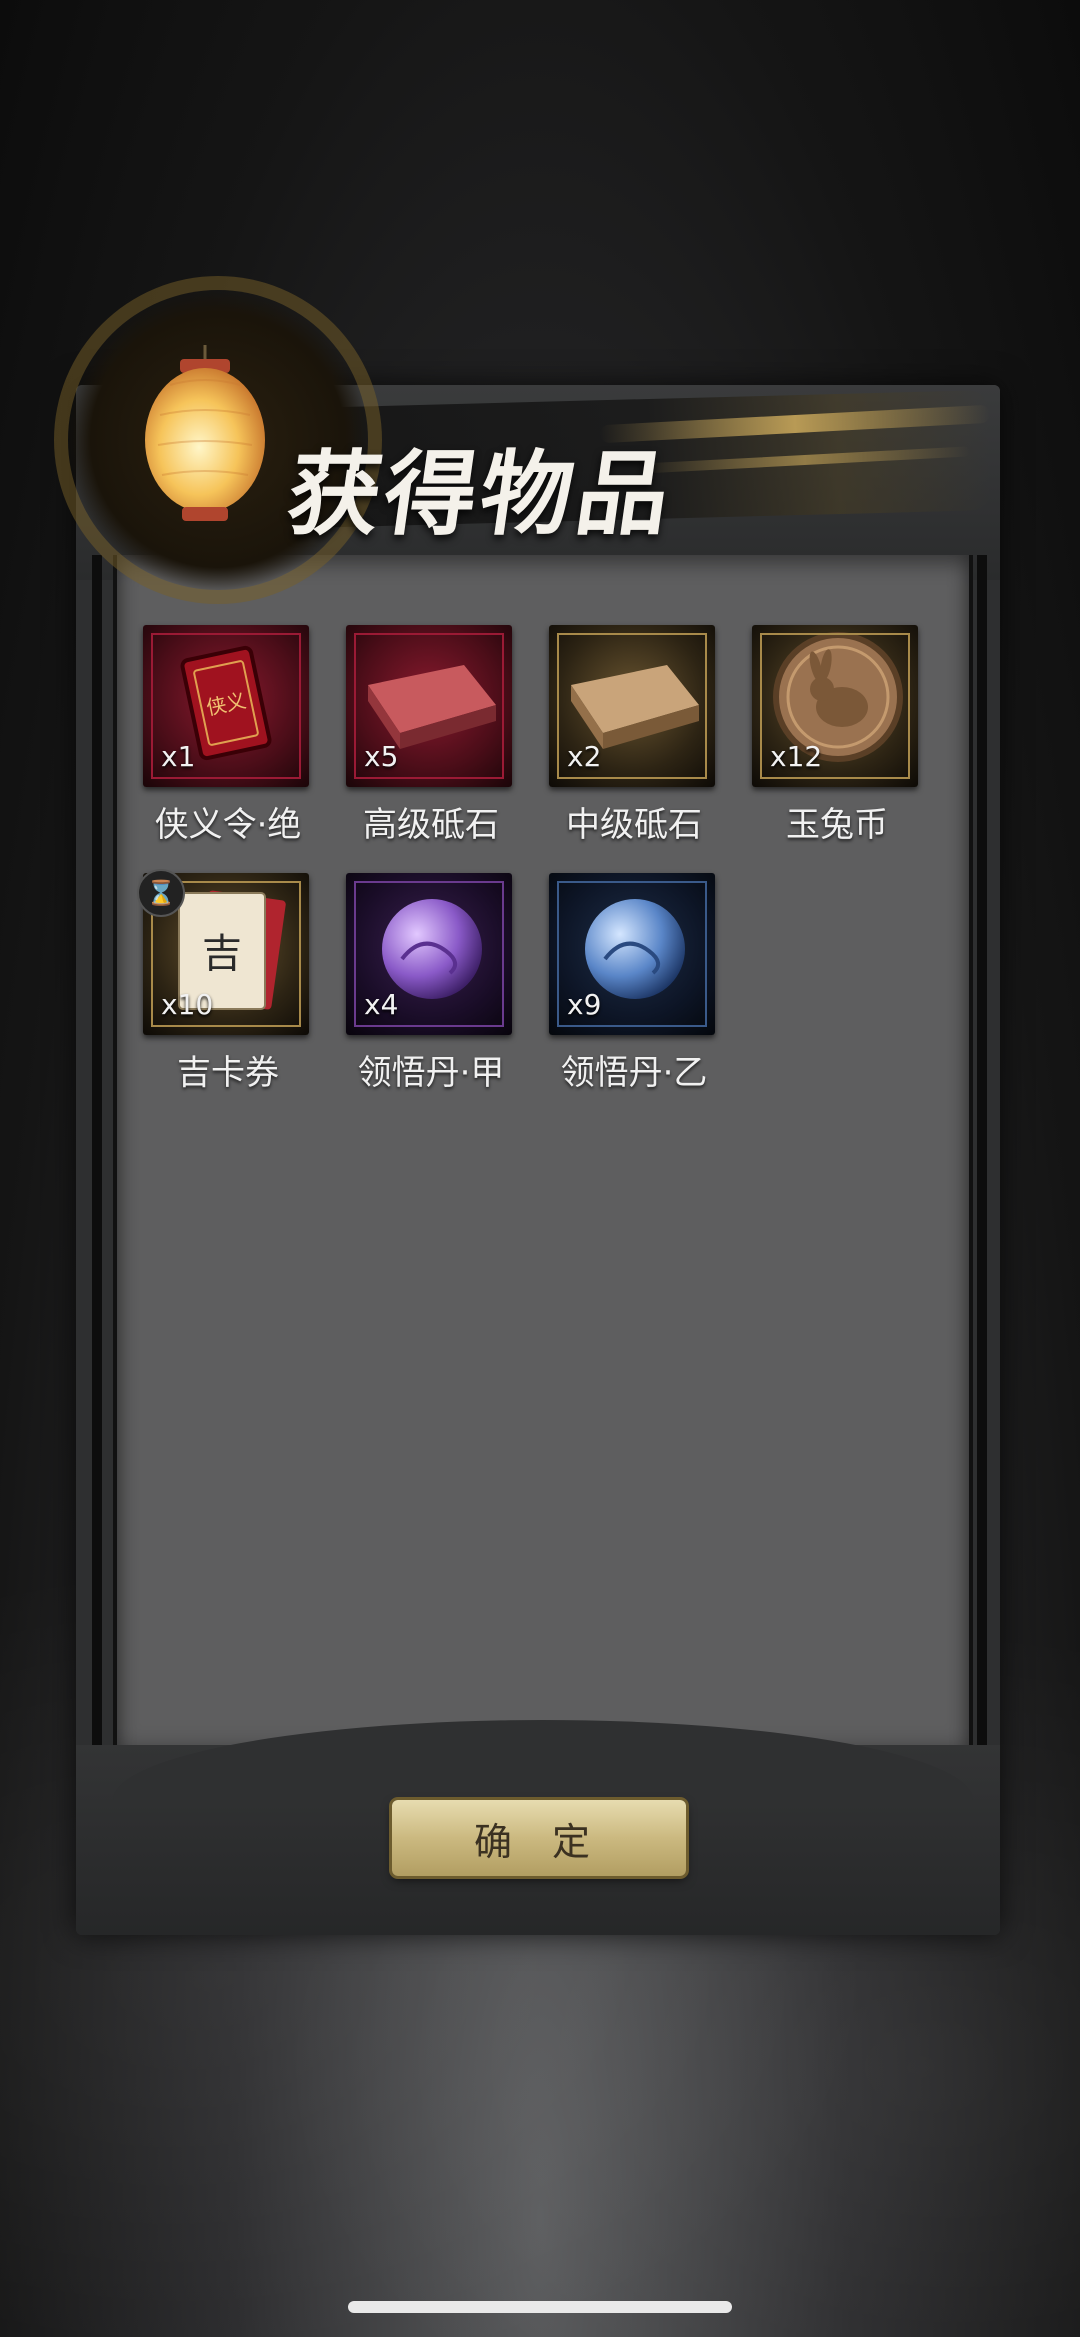 The width and height of the screenshot is (1080, 2337). Describe the element at coordinates (228, 825) in the screenshot. I see `item-name: 侠义令·绝` at that location.